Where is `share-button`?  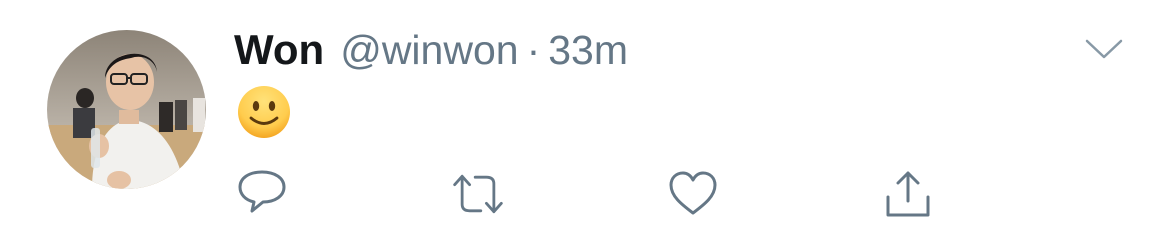
share-button is located at coordinates (908, 194).